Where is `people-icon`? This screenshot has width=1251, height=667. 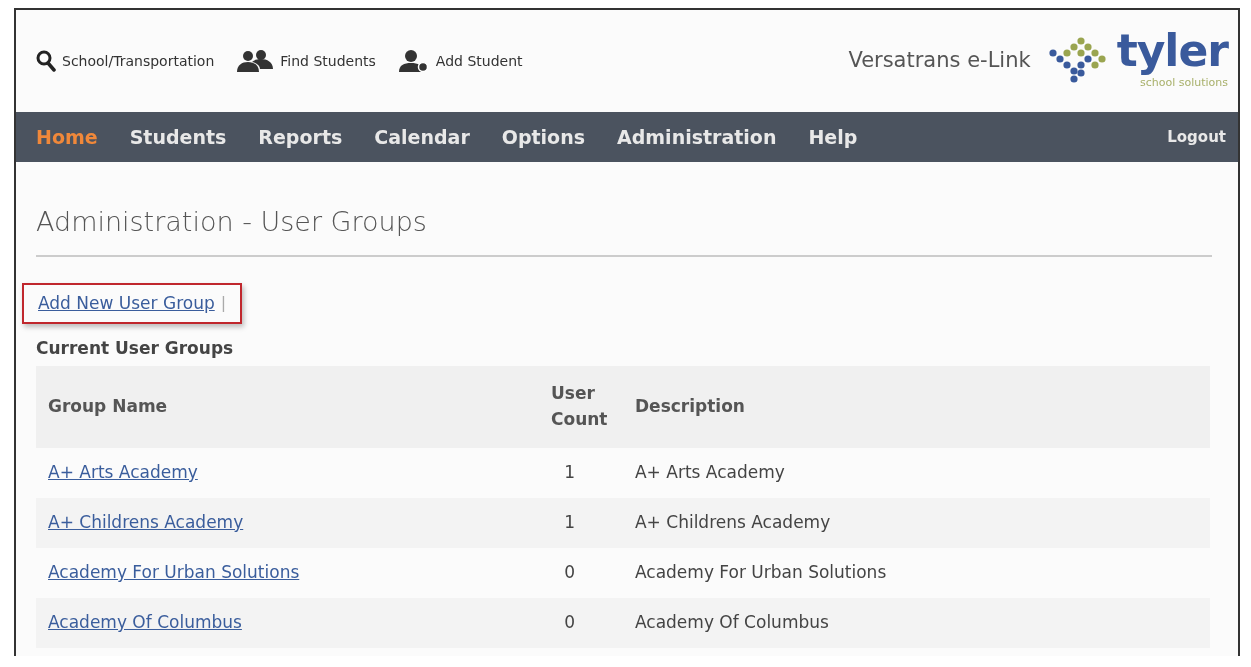 people-icon is located at coordinates (255, 61).